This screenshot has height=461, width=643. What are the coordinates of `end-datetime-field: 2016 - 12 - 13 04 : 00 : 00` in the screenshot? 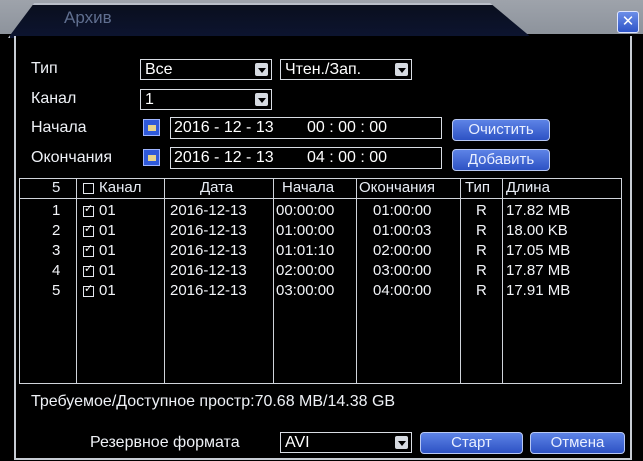 It's located at (306, 158).